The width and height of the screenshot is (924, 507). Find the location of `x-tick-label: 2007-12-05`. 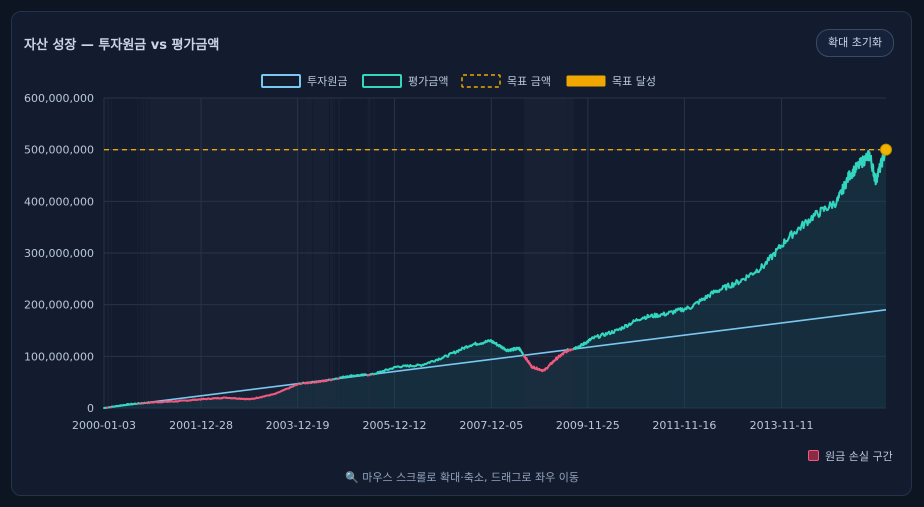

x-tick-label: 2007-12-05 is located at coordinates (491, 425).